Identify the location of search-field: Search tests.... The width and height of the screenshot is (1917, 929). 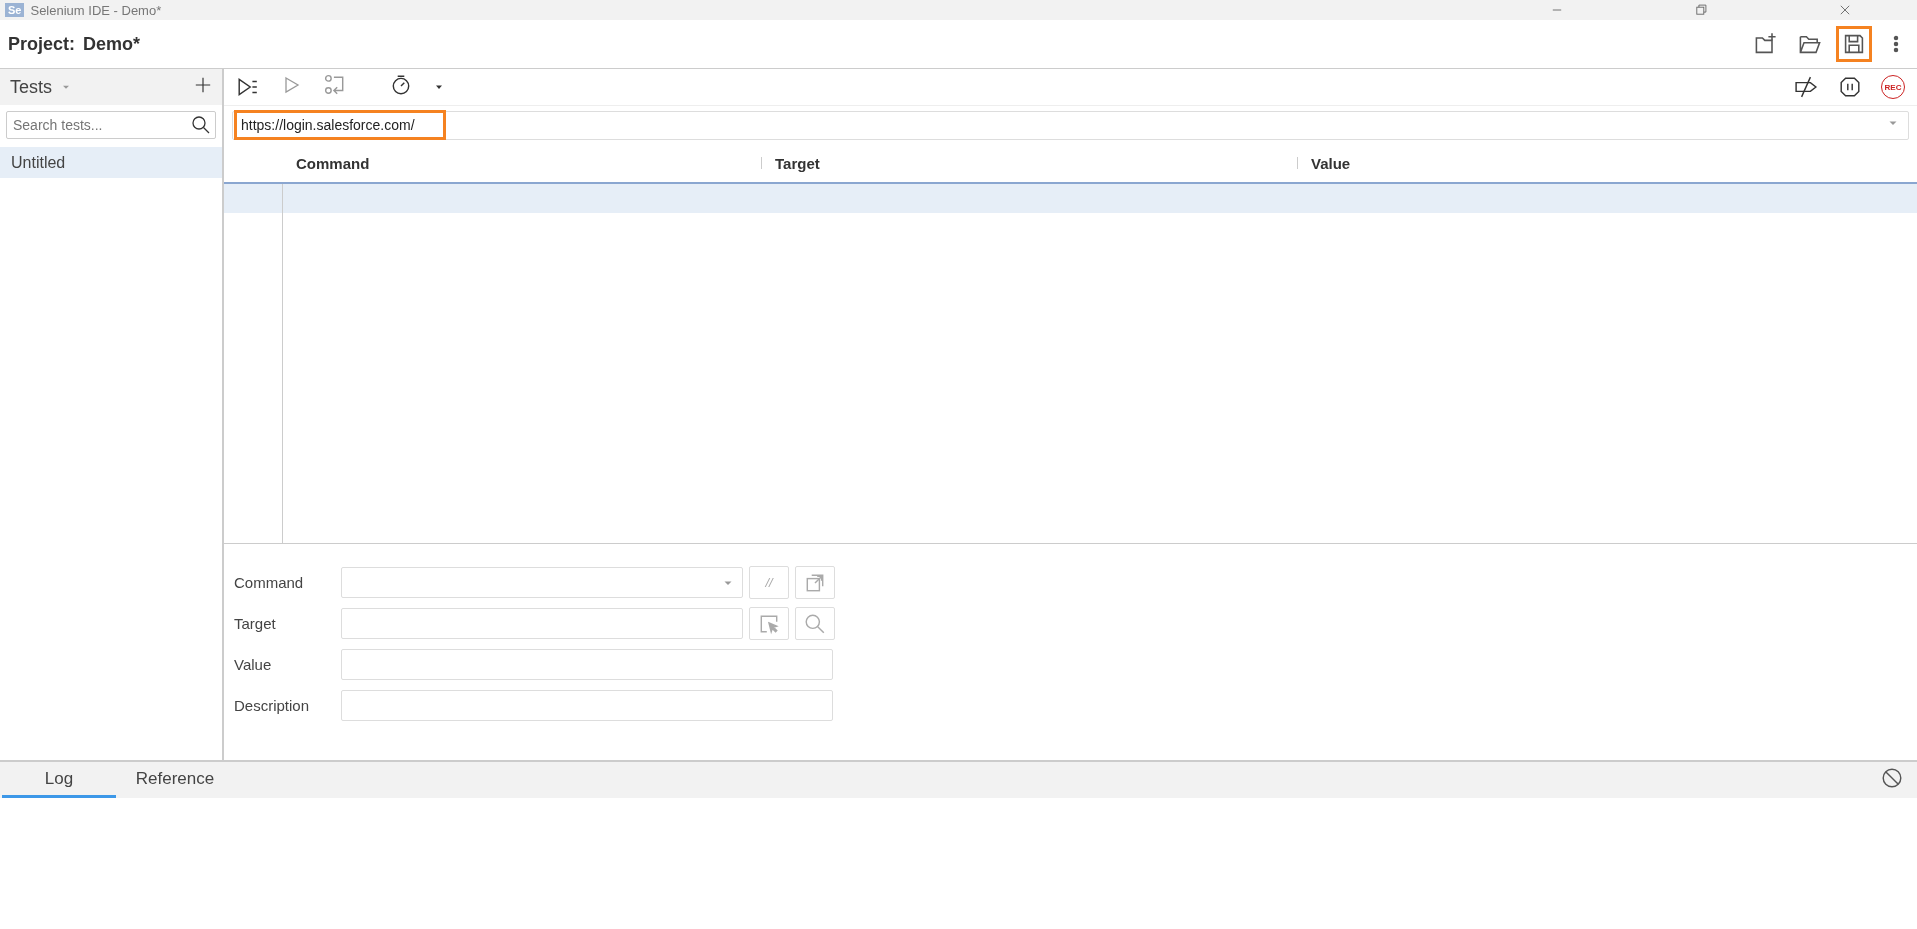
(111, 125).